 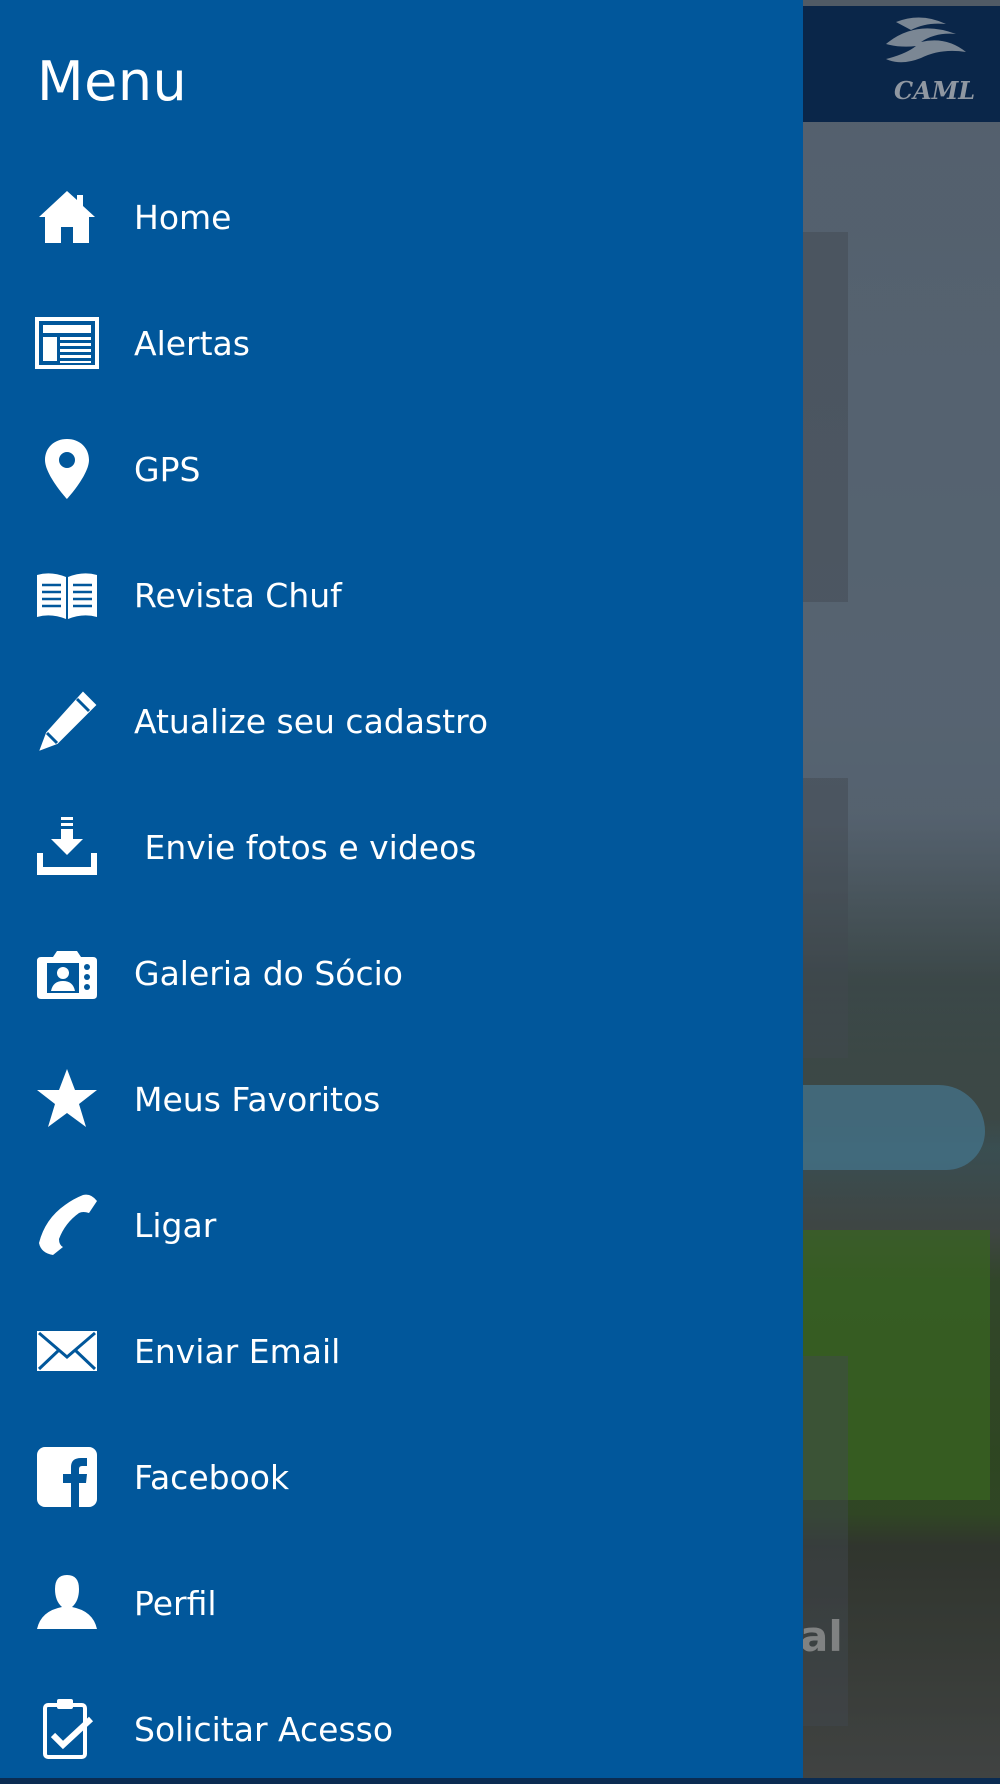 What do you see at coordinates (175, 1225) in the screenshot?
I see `menu-item-label: Ligar` at bounding box center [175, 1225].